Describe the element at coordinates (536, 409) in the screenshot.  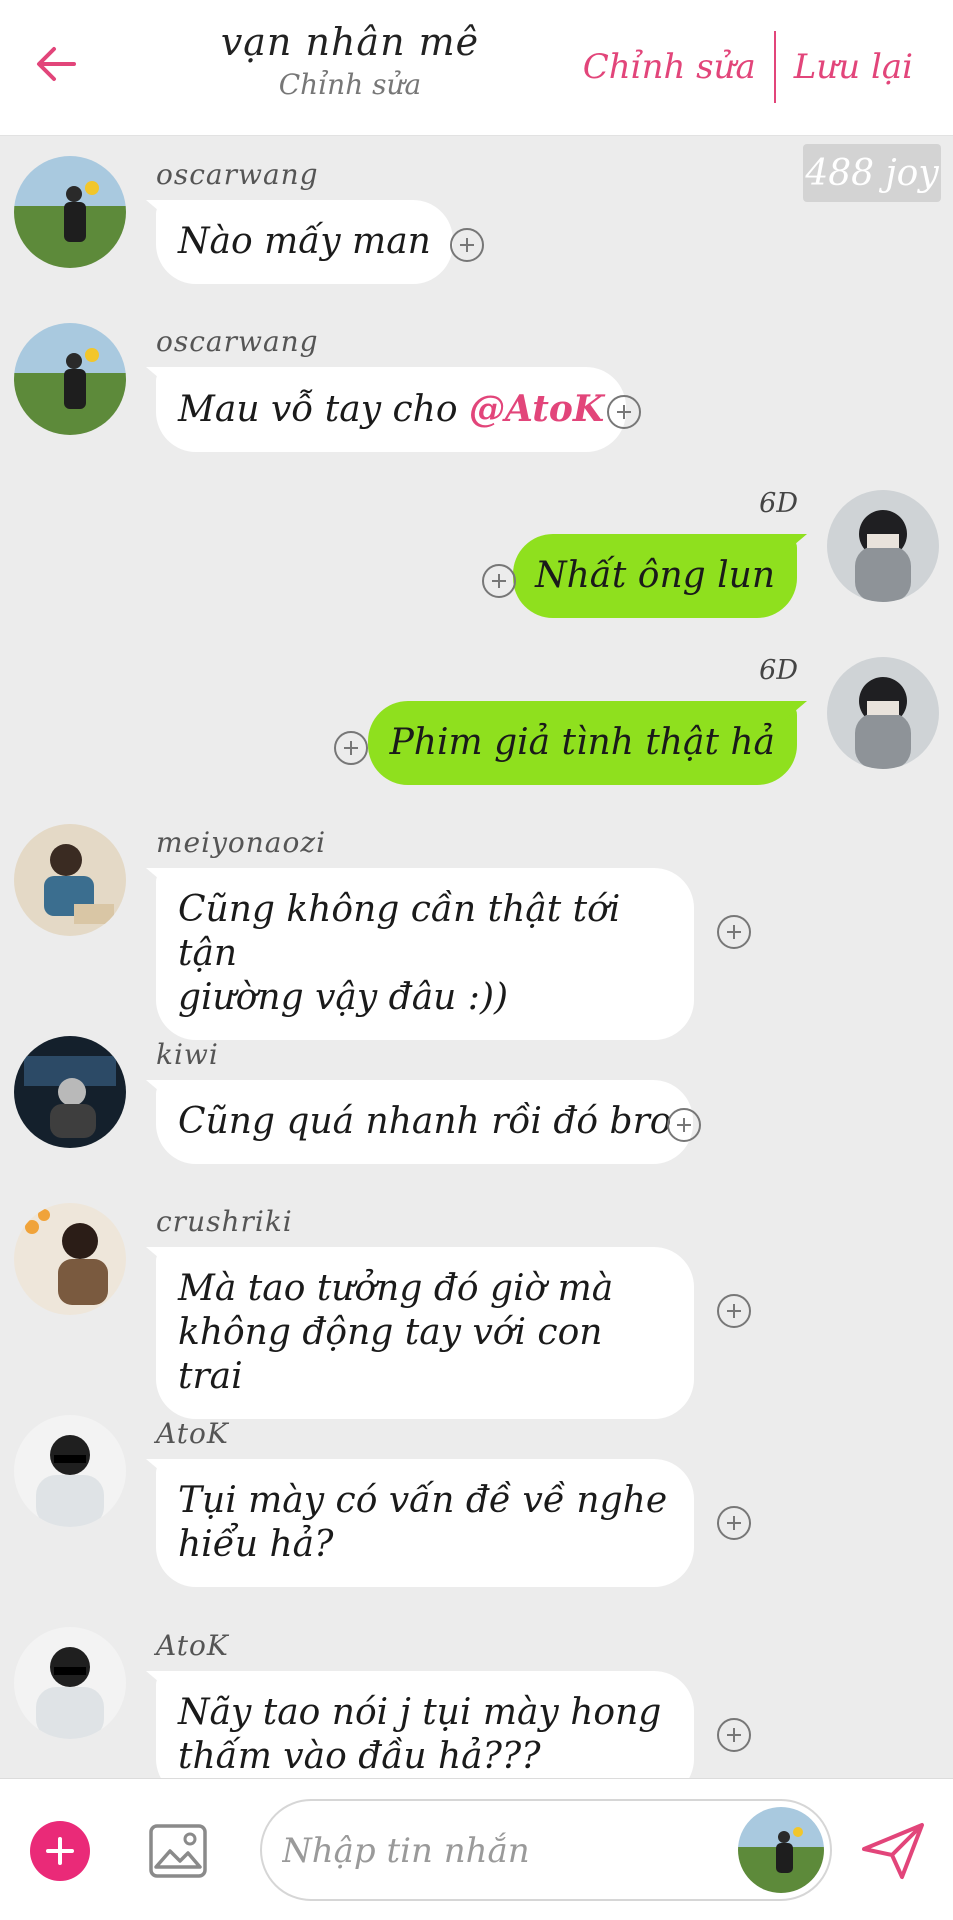
I see `user-mention: @AtoK` at that location.